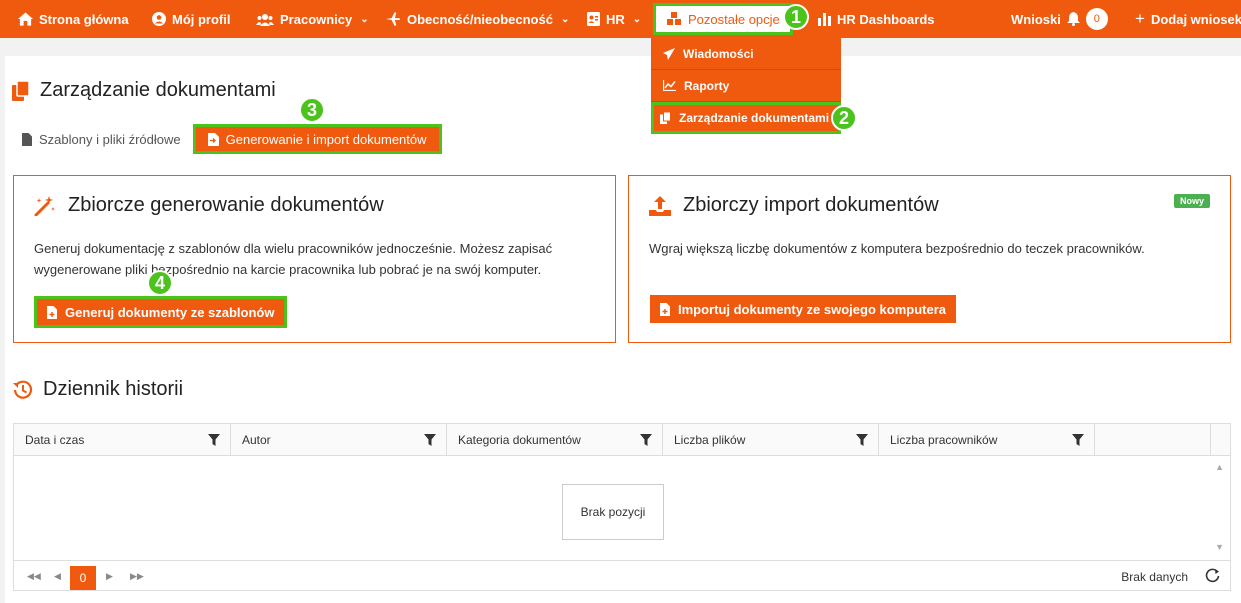 Image resolution: width=1241 pixels, height=603 pixels. What do you see at coordinates (811, 205) in the screenshot?
I see `bulk-import-title-text: Zbiorczy import dokumentów` at bounding box center [811, 205].